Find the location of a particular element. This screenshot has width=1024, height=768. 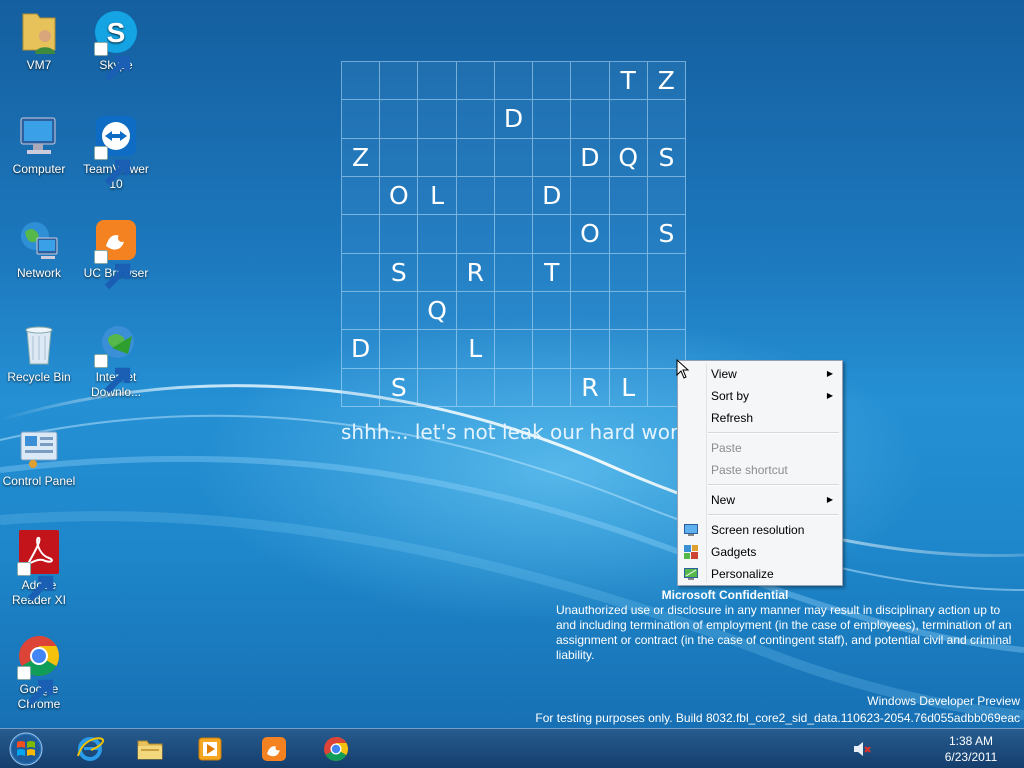

menu-item-view: View ▶ is located at coordinates (760, 374).